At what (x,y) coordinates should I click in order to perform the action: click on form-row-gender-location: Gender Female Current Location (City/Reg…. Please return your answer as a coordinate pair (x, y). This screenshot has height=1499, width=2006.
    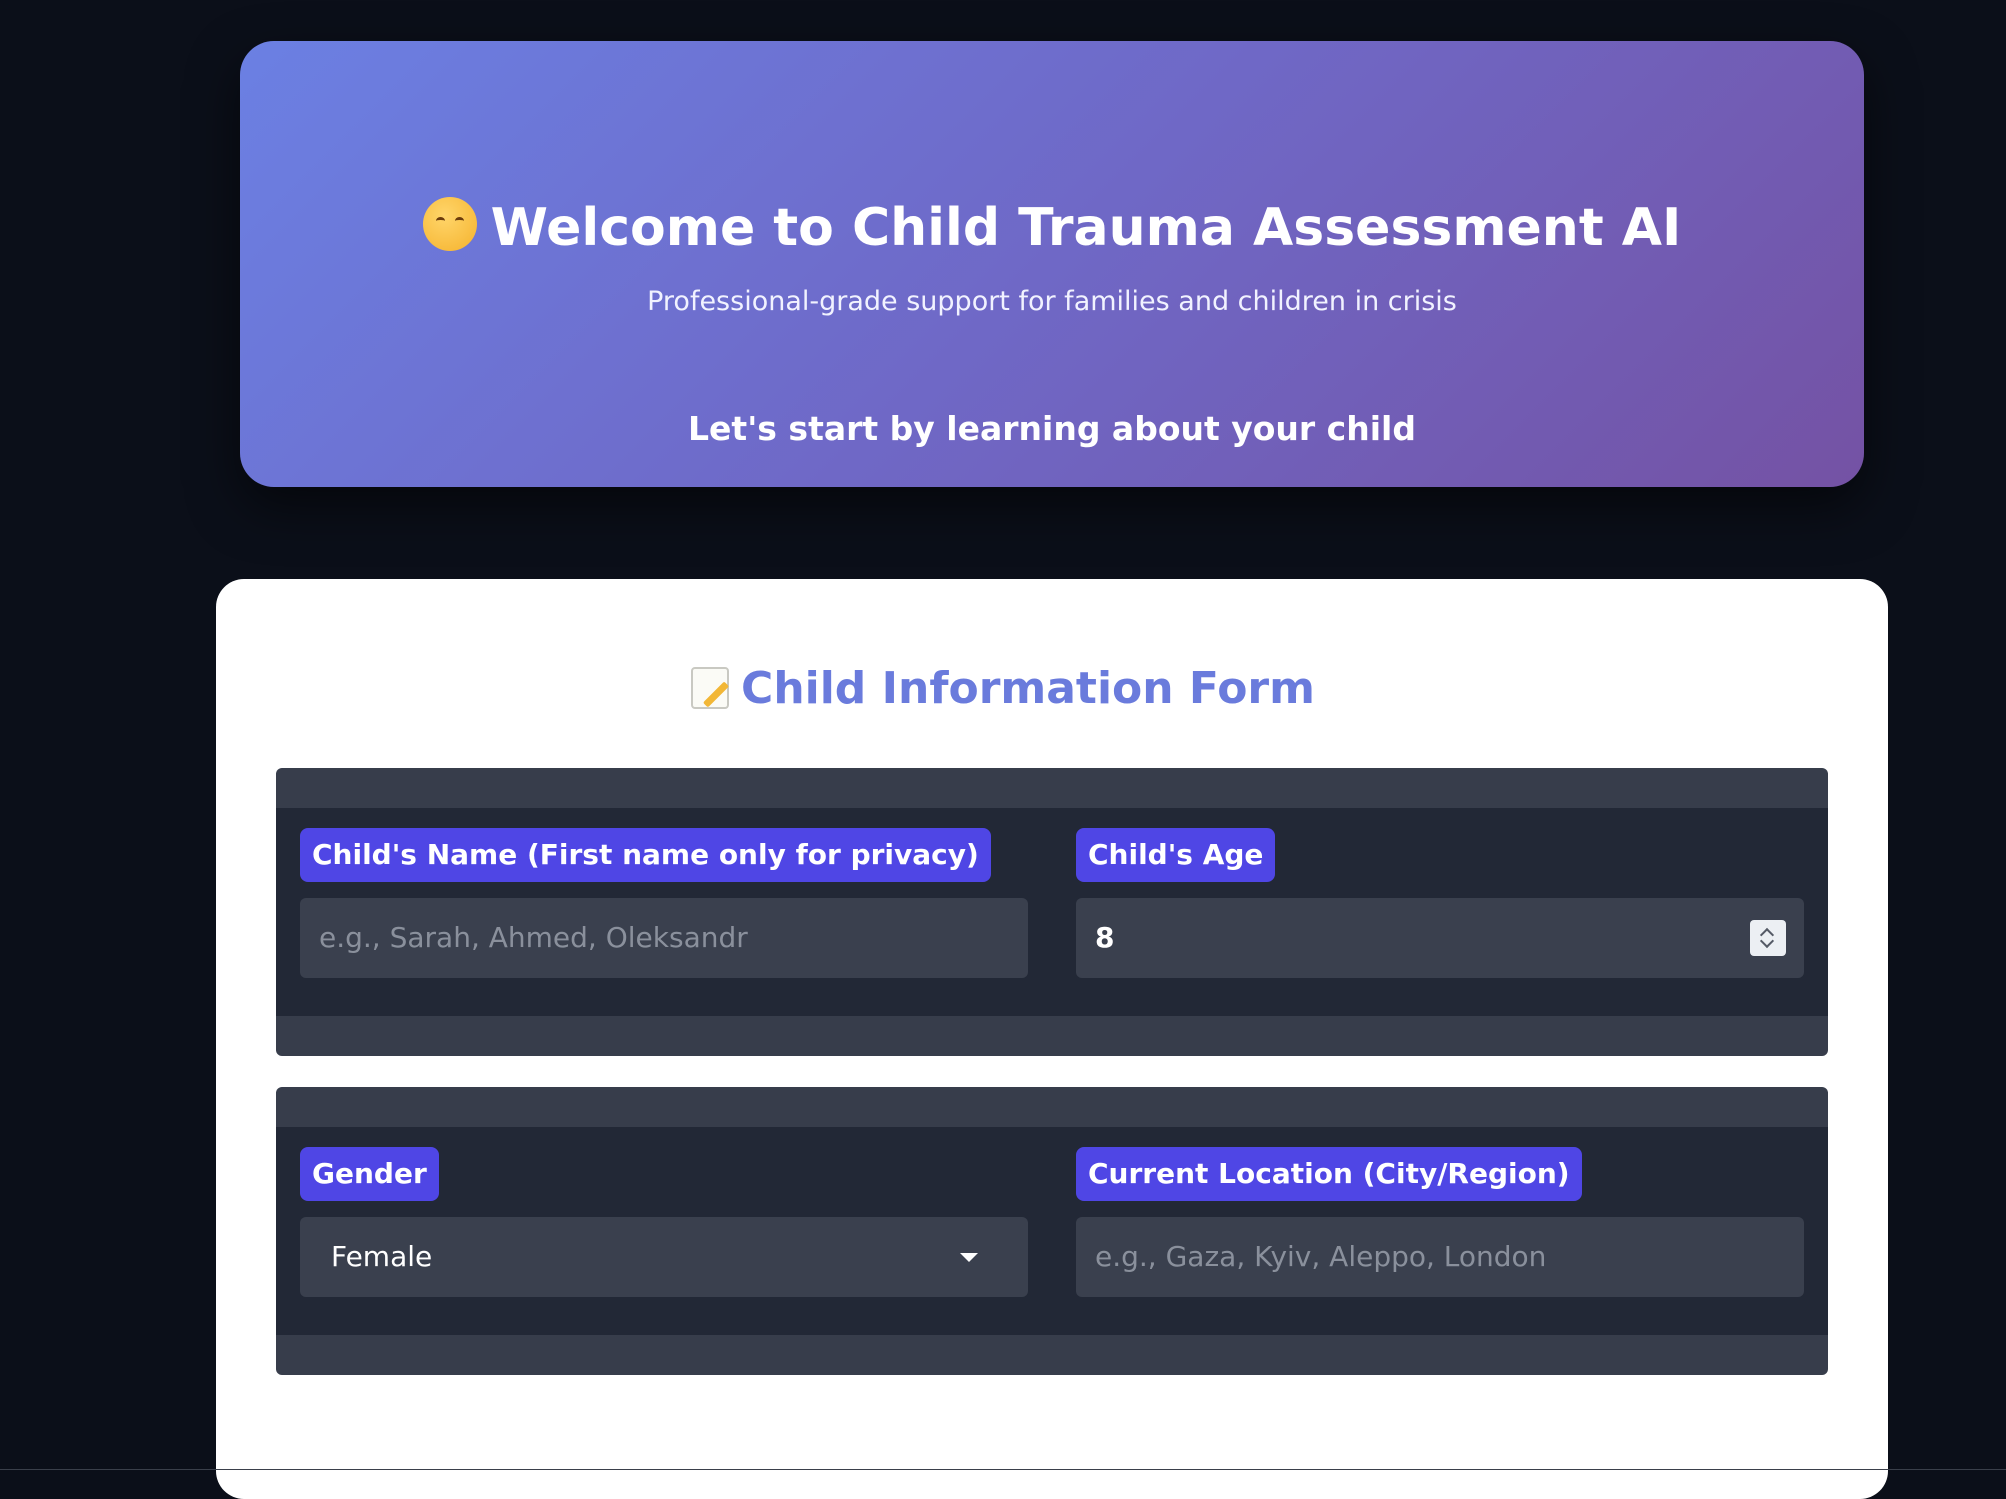
    Looking at the image, I should click on (1052, 1231).